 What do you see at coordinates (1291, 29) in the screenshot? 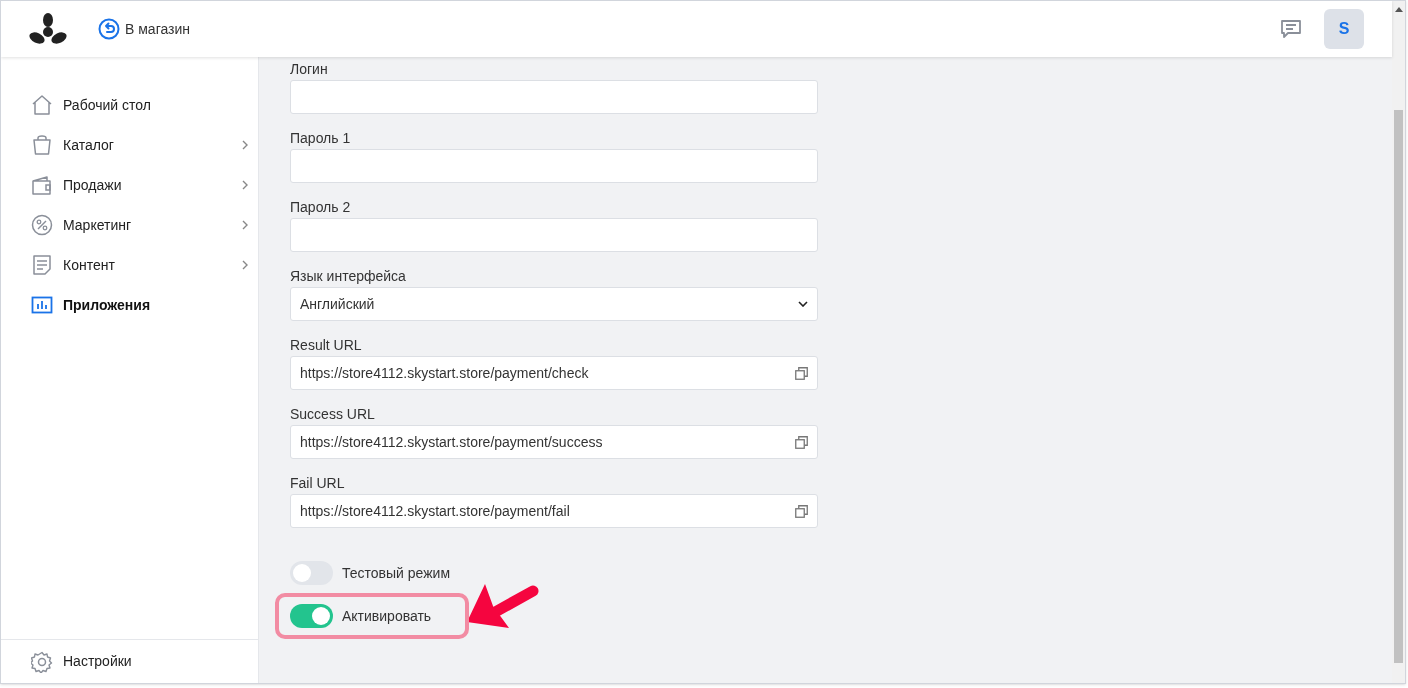
I see `chat-icon` at bounding box center [1291, 29].